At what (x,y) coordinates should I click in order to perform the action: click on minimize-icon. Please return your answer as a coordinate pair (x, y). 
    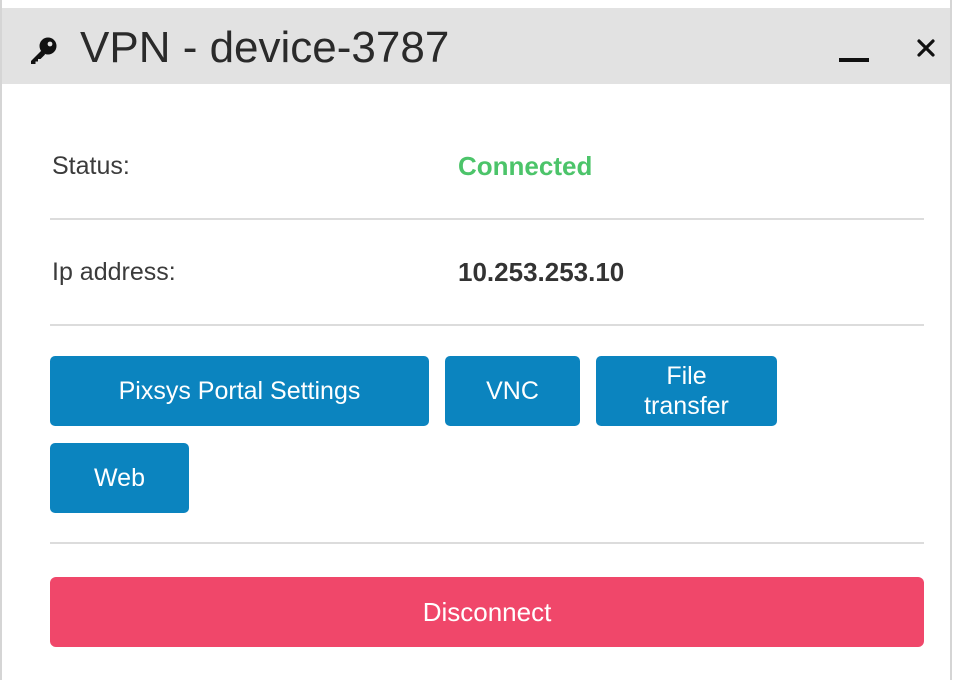
    Looking at the image, I should click on (854, 60).